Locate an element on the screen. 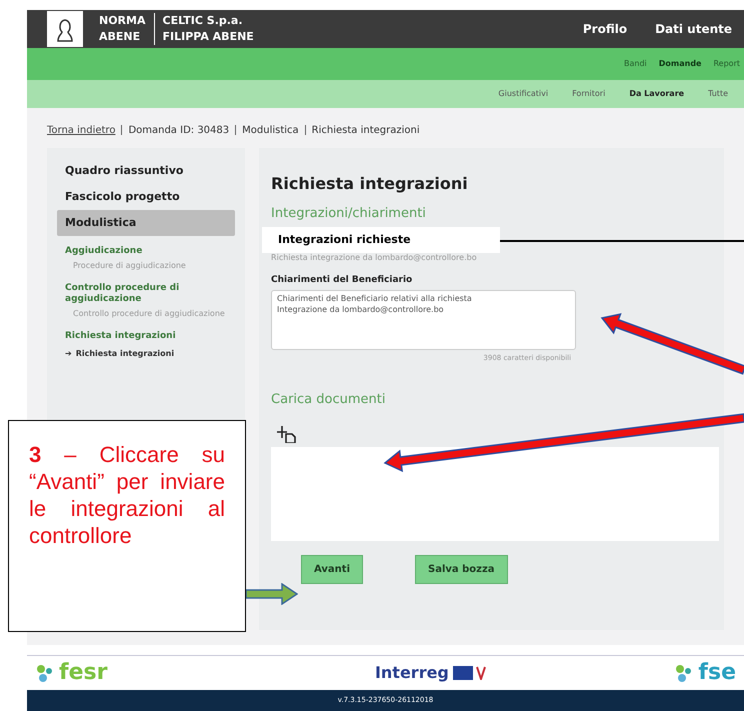 This screenshot has width=744, height=711. sidebar-item: Aggiudicazione is located at coordinates (146, 248).